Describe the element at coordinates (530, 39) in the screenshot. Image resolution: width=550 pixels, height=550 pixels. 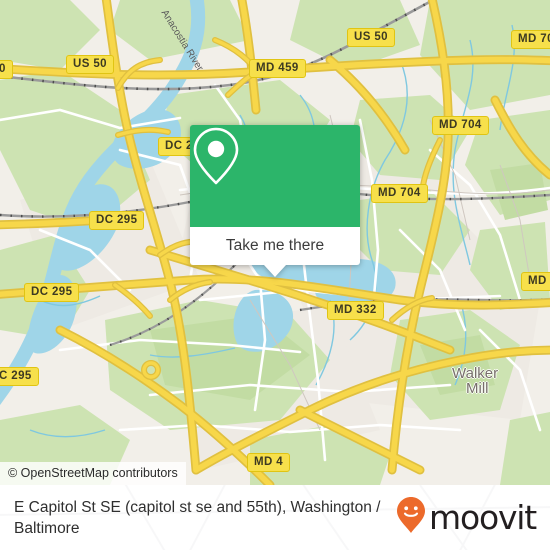
I see `road-shield-md70-clipped: MD 70` at that location.